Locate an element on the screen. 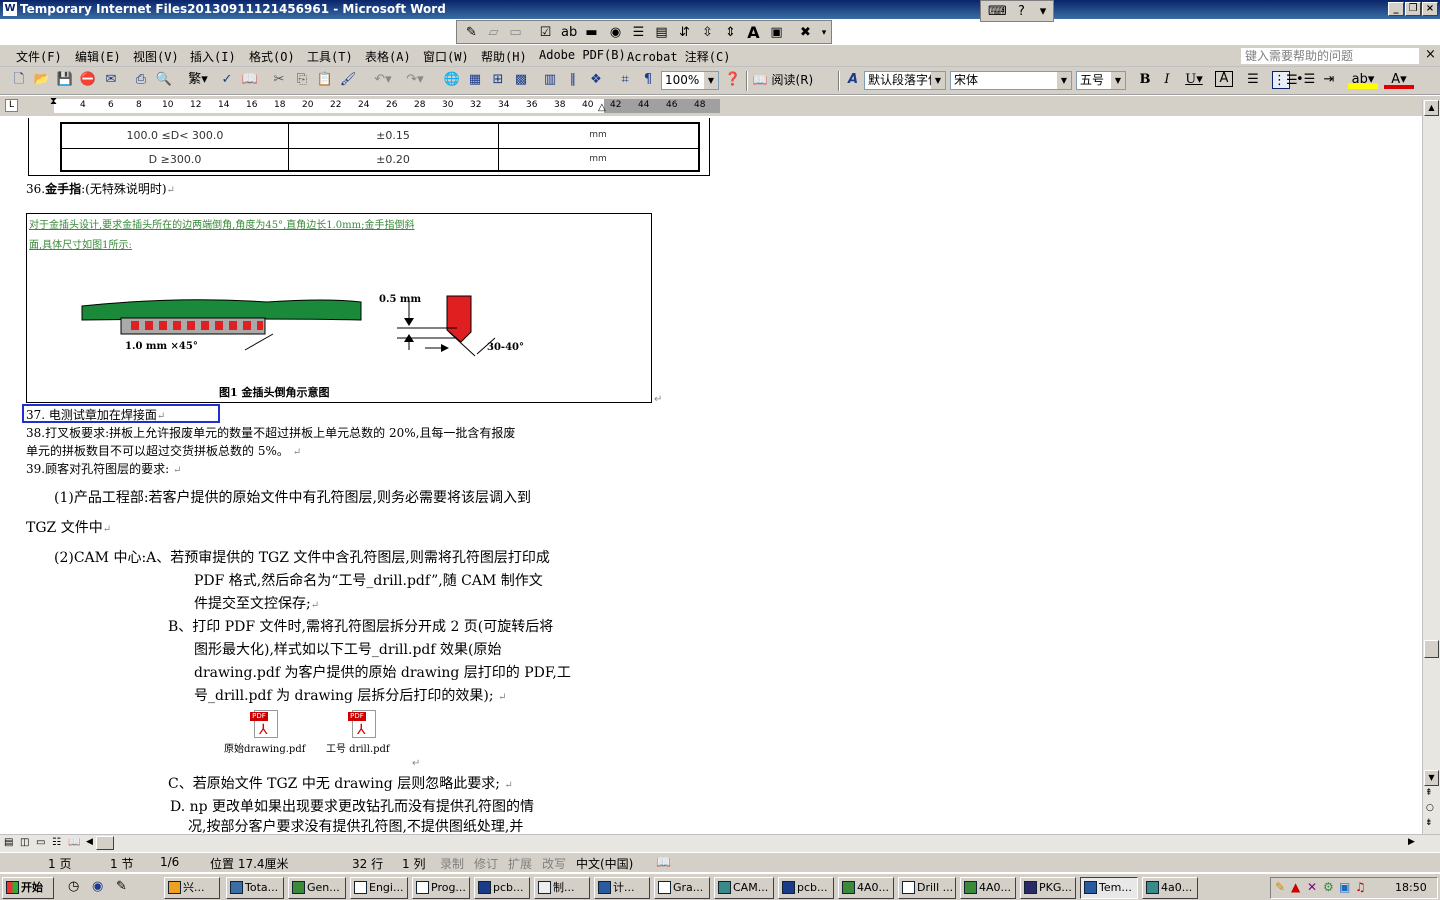 This screenshot has height=900, width=1440. eraser-icon: ▱ is located at coordinates (493, 32).